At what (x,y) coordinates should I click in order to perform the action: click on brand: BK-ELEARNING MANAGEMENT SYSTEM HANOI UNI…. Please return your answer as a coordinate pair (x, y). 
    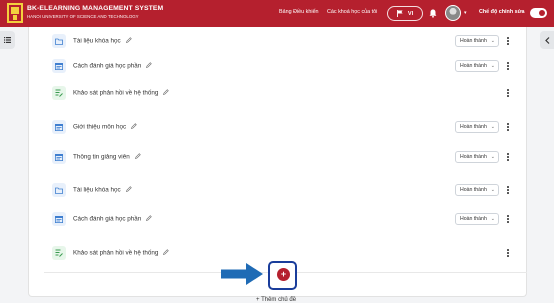
    Looking at the image, I should click on (95, 12).